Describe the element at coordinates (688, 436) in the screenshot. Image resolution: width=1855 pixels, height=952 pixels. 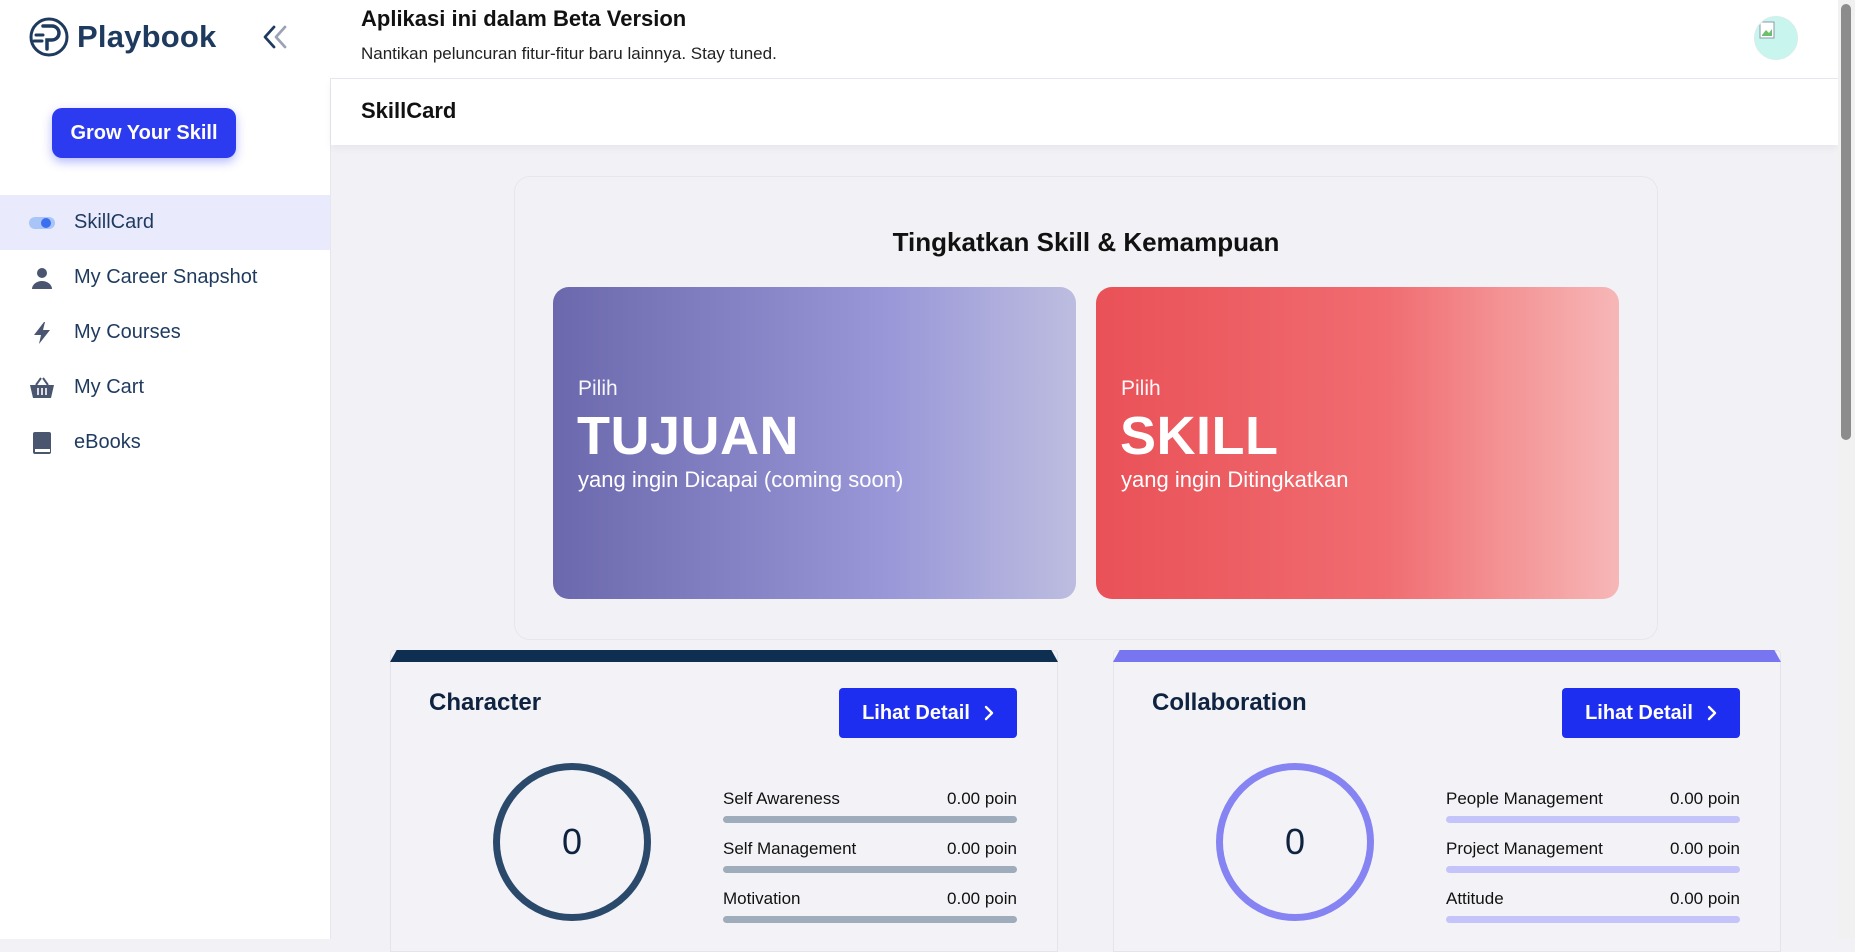
I see `pick-card-heading: TUJUAN` at that location.